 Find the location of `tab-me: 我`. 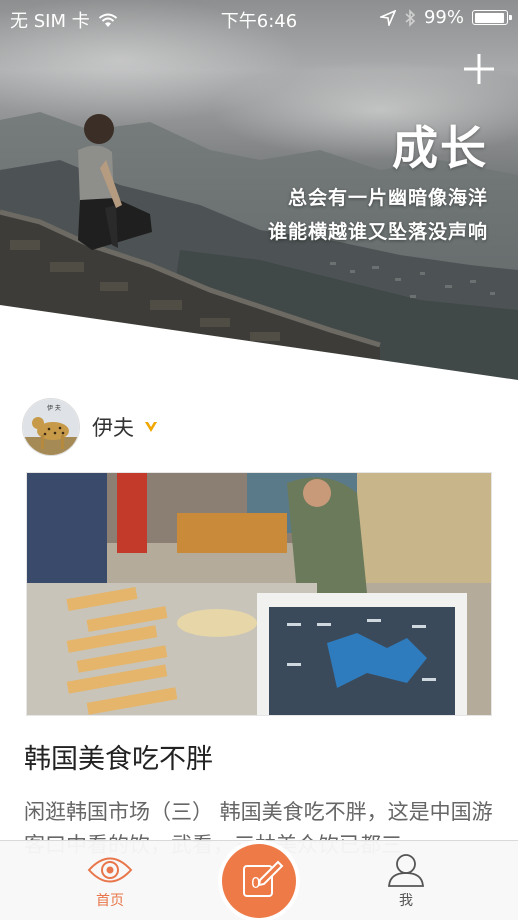

tab-me: 我 is located at coordinates (406, 881).